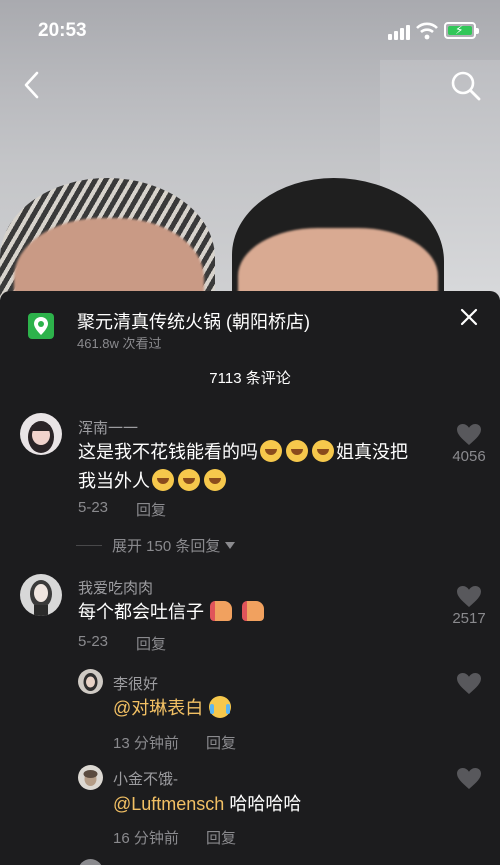 This screenshot has width=500, height=865. I want to click on location-pin-icon, so click(41, 326).